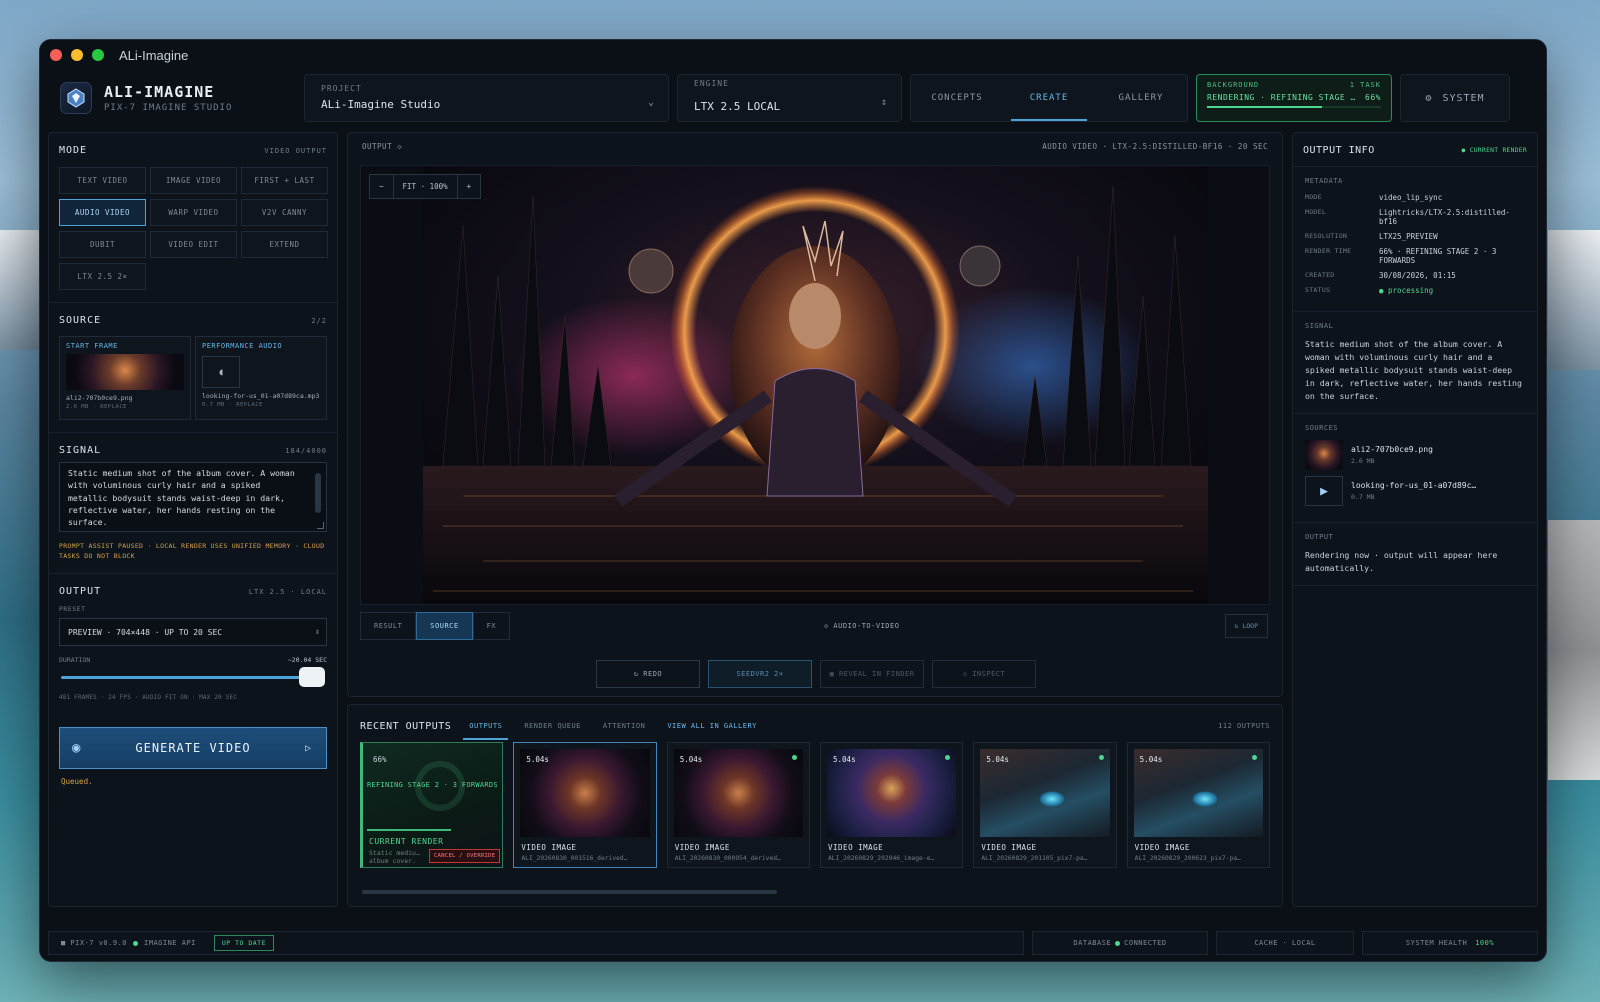 This screenshot has width=1600, height=1002. I want to click on tab-create: CREATE, so click(1049, 98).